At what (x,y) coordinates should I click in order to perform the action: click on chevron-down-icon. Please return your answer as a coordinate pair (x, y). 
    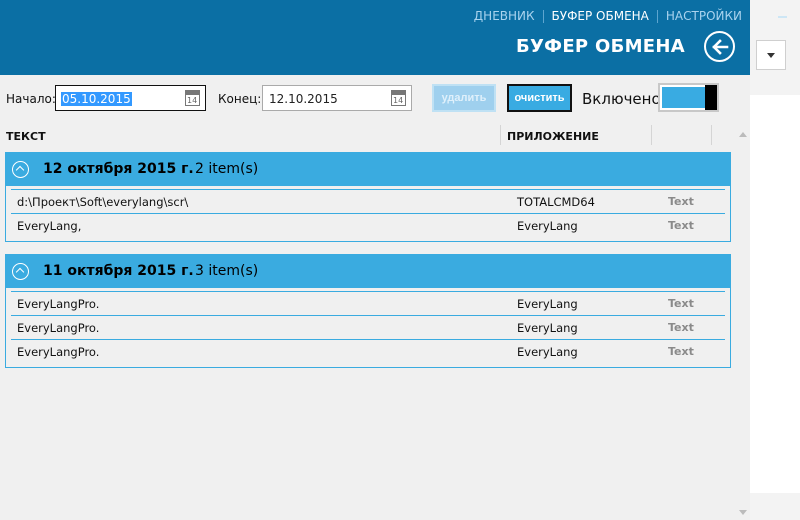
    Looking at the image, I should click on (771, 55).